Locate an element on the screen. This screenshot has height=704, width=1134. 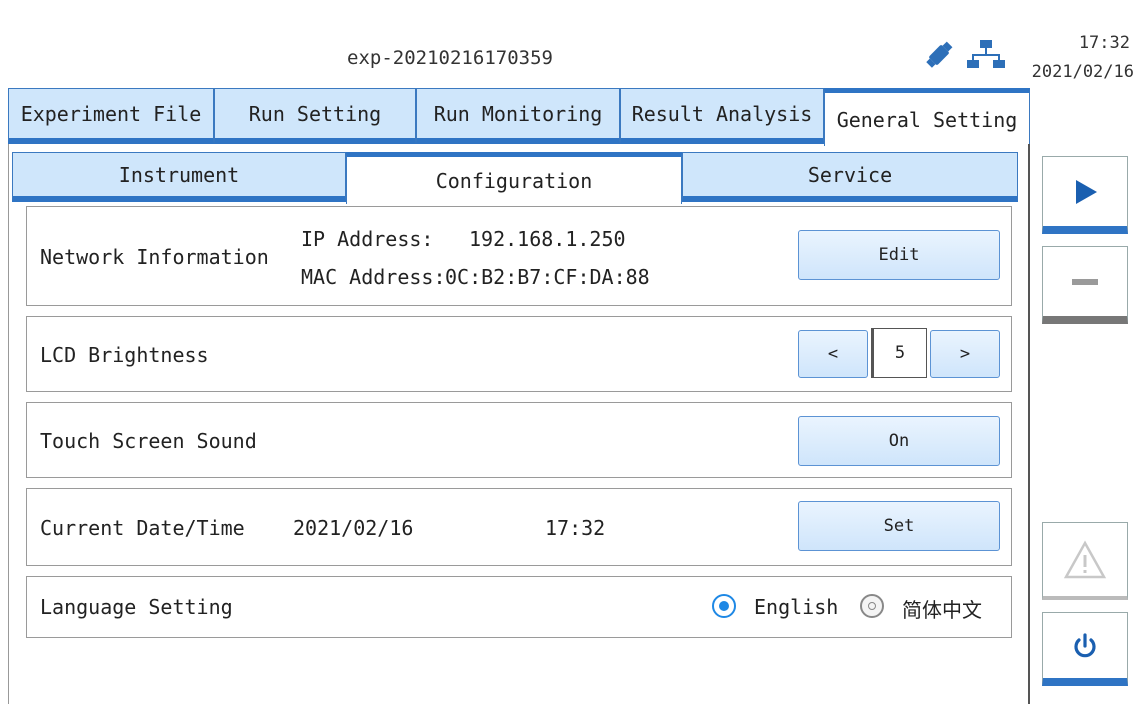
tab-experiment-file: Experiment File is located at coordinates (111, 116).